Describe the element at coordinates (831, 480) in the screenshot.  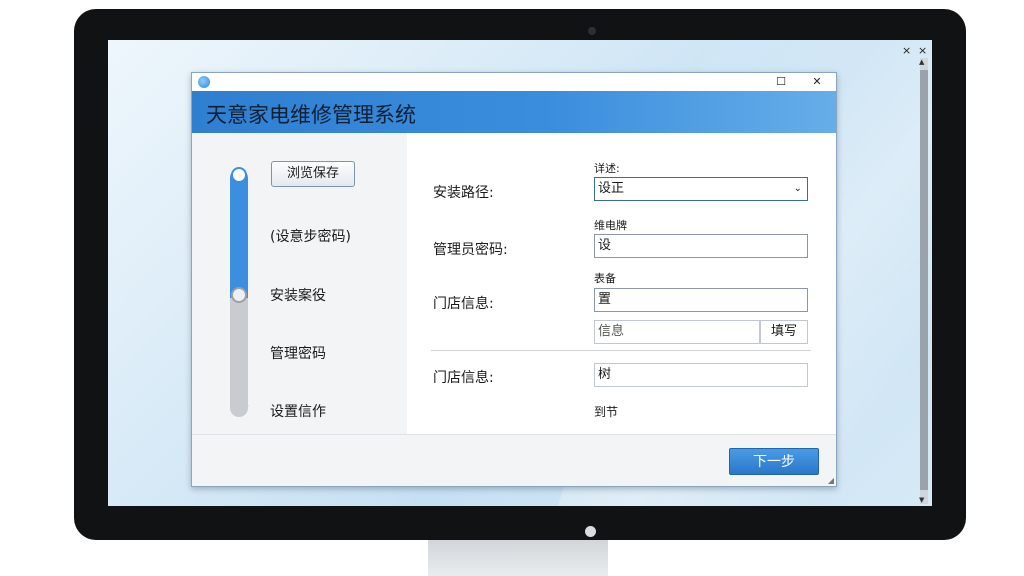
I see `resize-grip-icon: ◢` at that location.